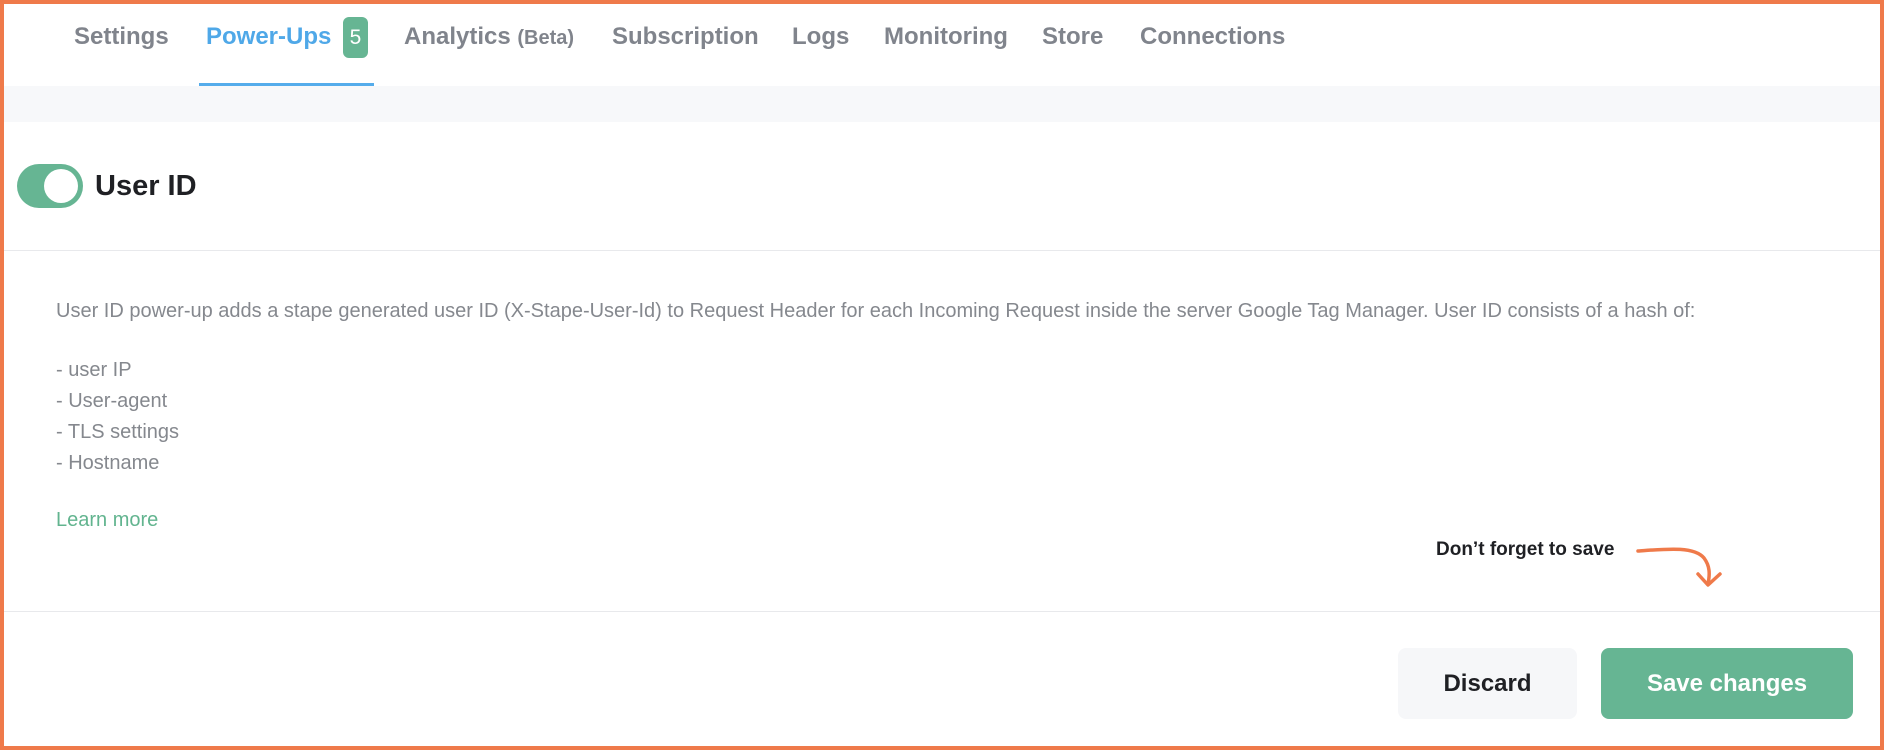  I want to click on tab-analytics: Analytics (Beta), so click(489, 37).